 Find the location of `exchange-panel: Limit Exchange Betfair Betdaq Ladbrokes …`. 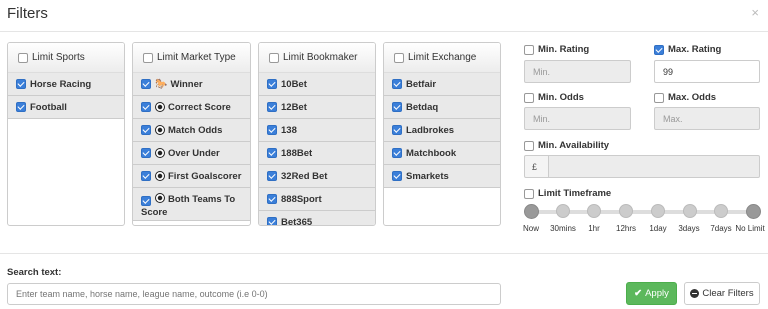

exchange-panel: Limit Exchange Betfair Betdaq Ladbrokes … is located at coordinates (442, 134).